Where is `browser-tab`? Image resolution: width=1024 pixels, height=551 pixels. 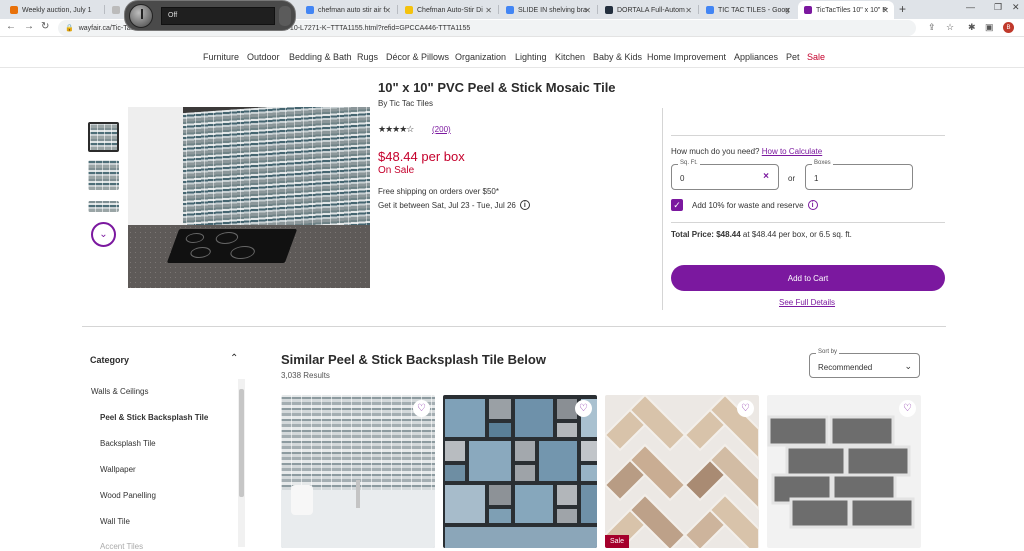 browser-tab is located at coordinates (116, 10).